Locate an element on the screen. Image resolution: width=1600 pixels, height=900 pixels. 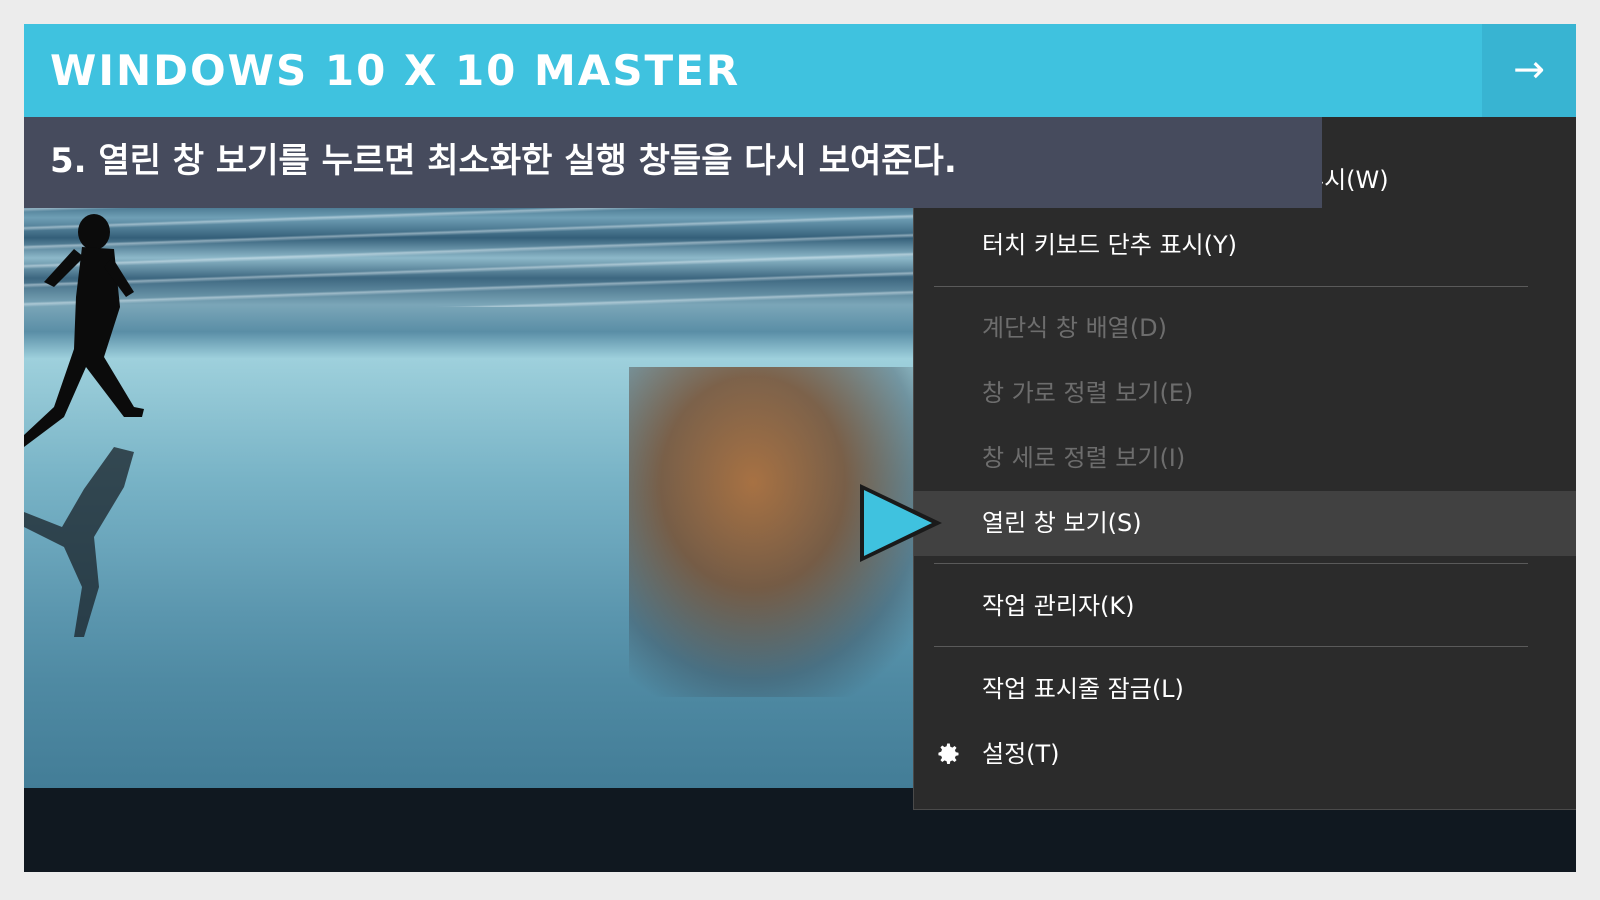
menu-item-label: 터치 키보드 단추 표시(Y) is located at coordinates (1109, 245).